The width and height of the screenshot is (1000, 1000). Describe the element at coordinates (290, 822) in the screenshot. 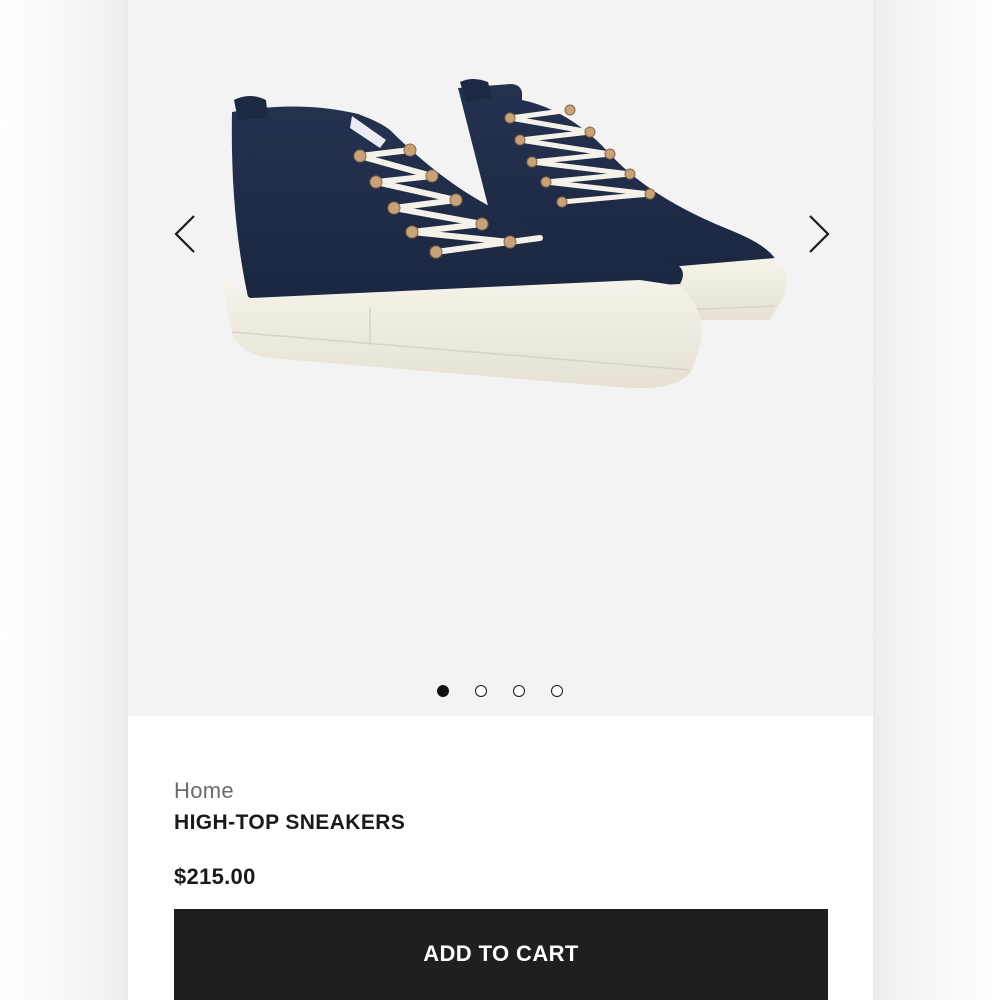

I see `product-title: HIGH-TOP SNEAKERS` at that location.